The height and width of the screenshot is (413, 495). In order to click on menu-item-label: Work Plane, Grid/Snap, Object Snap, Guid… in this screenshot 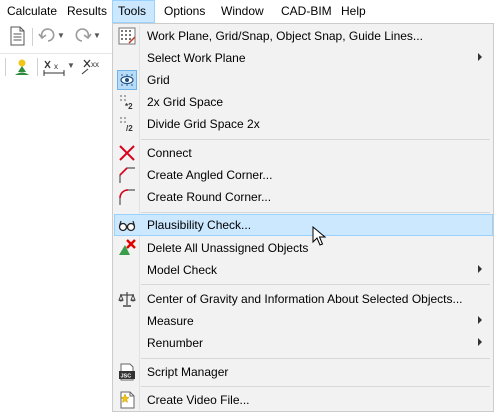, I will do `click(285, 36)`.